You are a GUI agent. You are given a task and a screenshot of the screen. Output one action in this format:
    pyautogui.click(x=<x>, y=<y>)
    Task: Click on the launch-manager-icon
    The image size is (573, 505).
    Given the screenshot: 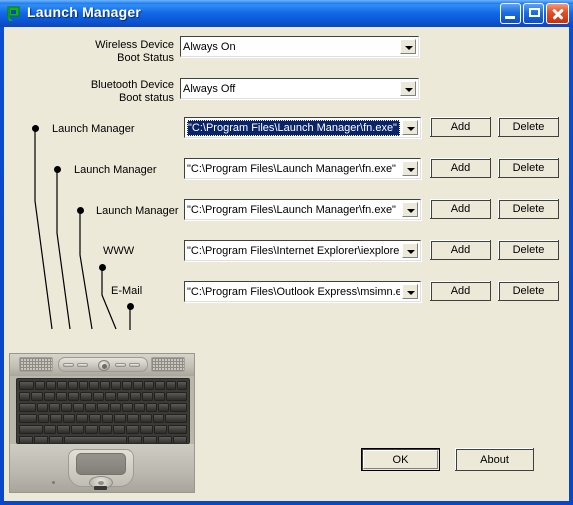 What is the action you would take?
    pyautogui.click(x=13, y=13)
    